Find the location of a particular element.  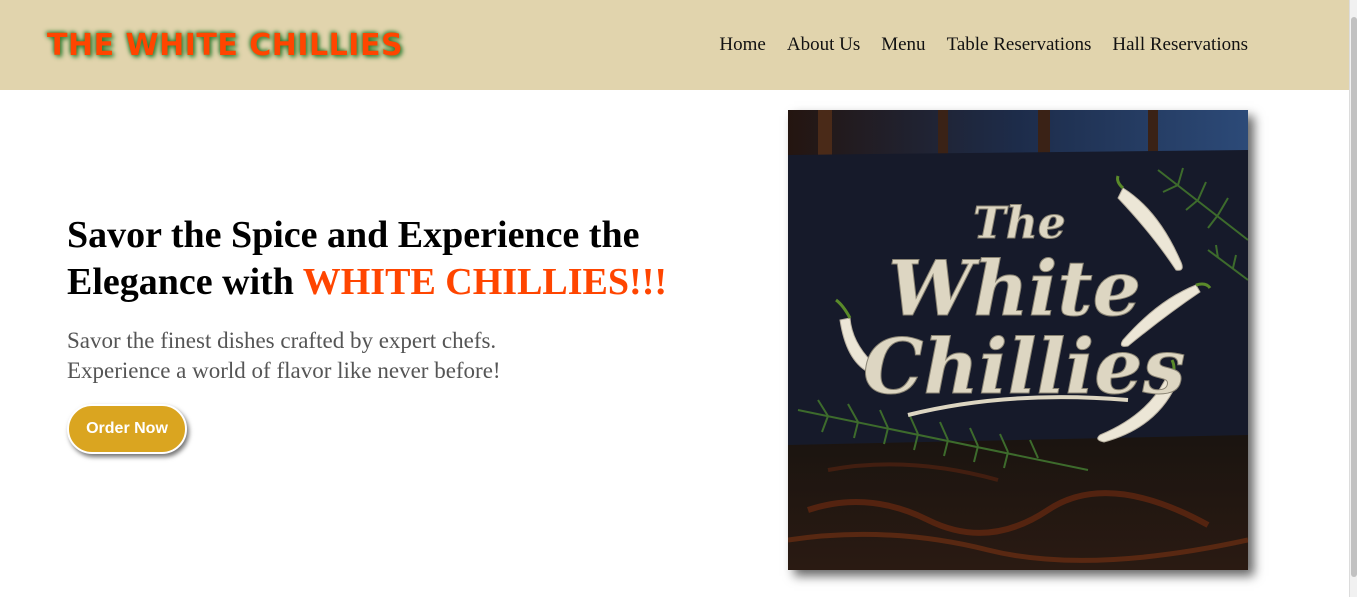

hero-title-accent: WHITE CHILLIES!!! is located at coordinates (484, 282).